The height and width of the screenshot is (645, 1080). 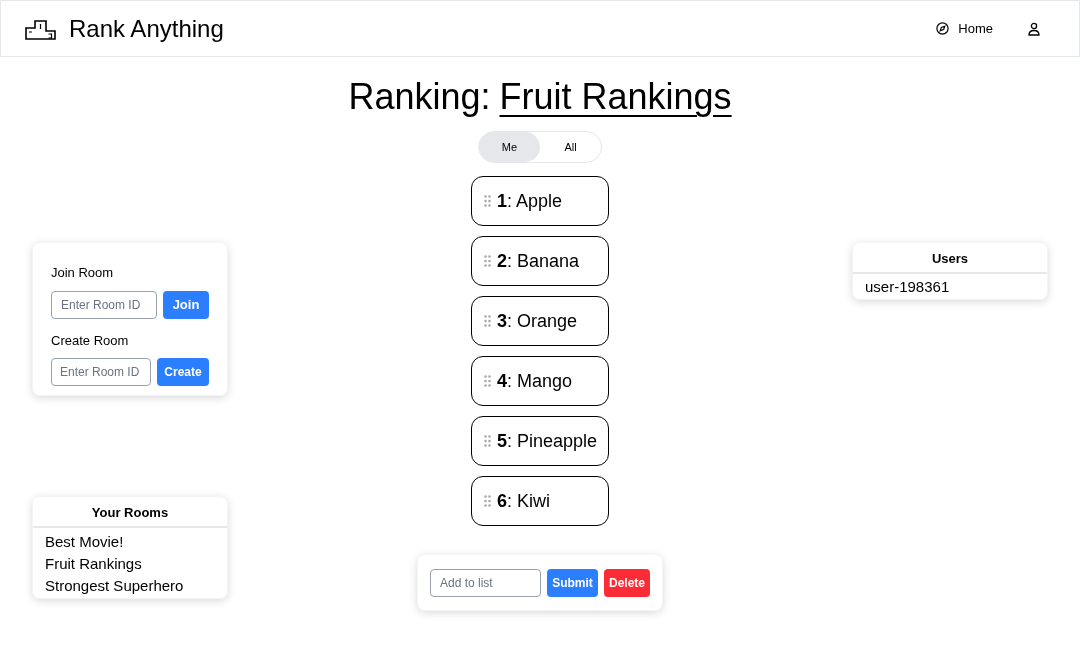 What do you see at coordinates (535, 381) in the screenshot?
I see `item-label: 4: Mango` at bounding box center [535, 381].